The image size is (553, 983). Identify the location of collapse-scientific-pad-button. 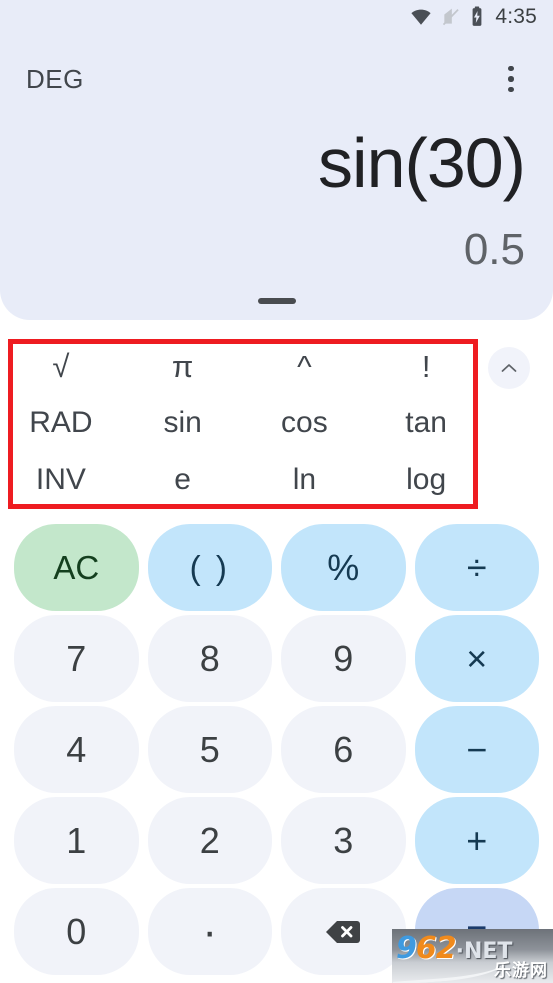
(509, 368).